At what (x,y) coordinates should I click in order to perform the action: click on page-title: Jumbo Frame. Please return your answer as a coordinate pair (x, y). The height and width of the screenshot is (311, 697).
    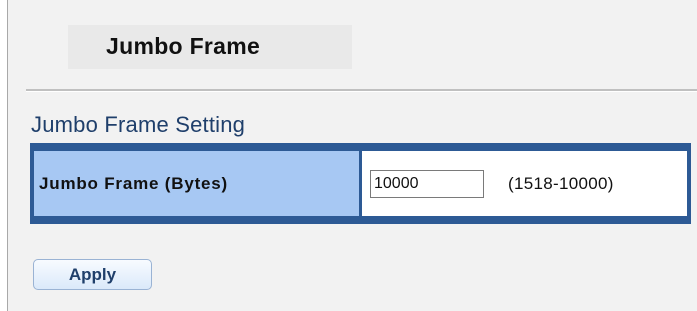
    Looking at the image, I should click on (183, 46).